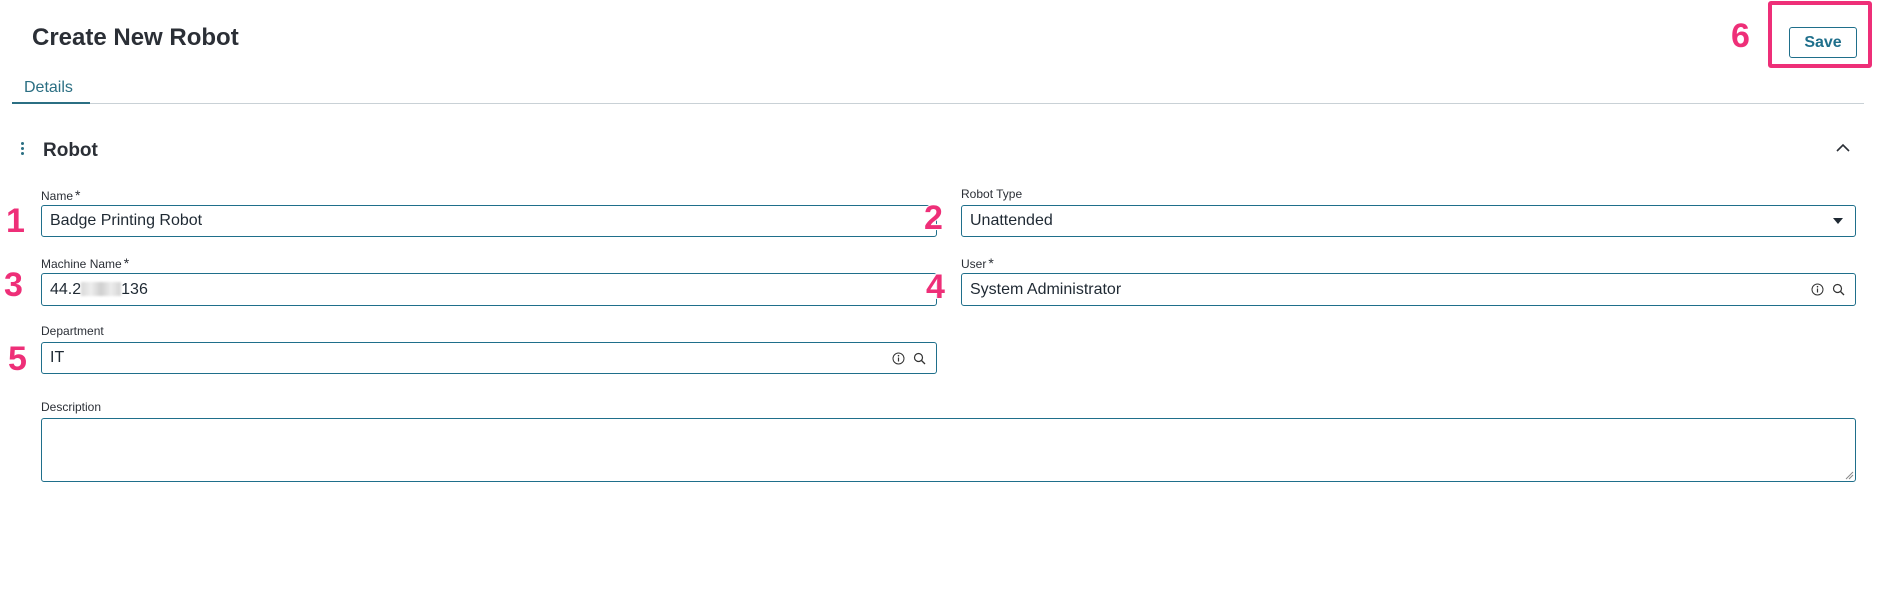 This screenshot has width=1877, height=599. Describe the element at coordinates (51, 103) in the screenshot. I see `tab-active-indicator` at that location.